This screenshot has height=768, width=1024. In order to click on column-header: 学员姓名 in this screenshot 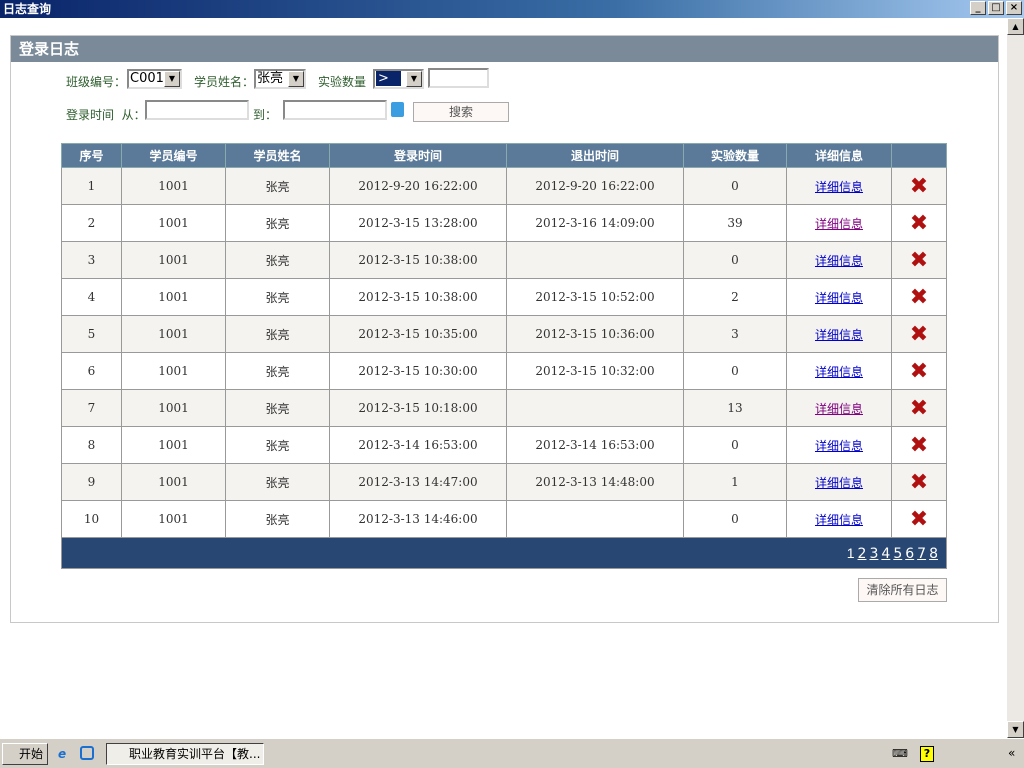, I will do `click(277, 155)`.